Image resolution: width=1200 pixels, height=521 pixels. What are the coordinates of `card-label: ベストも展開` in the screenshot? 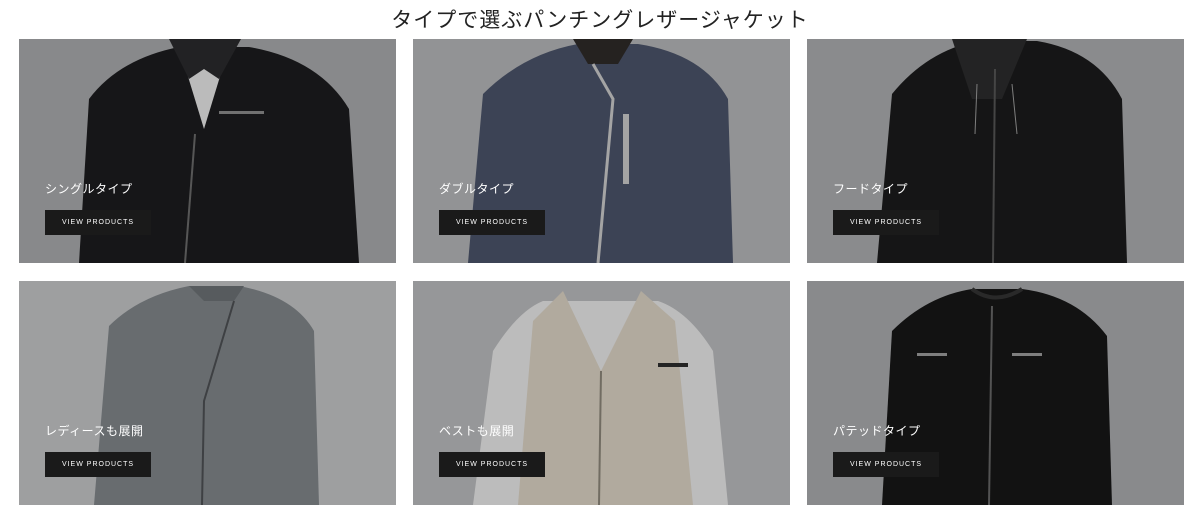 It's located at (477, 431).